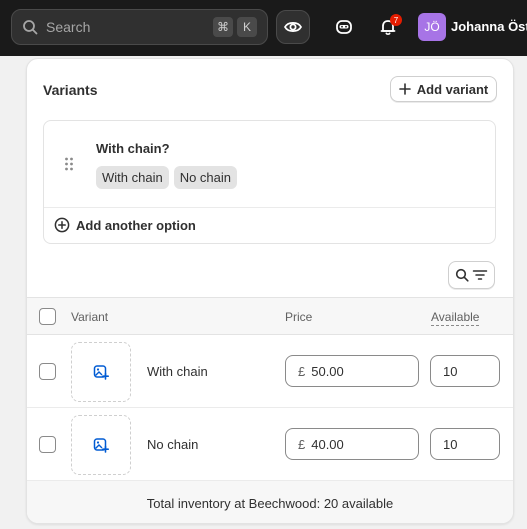 Image resolution: width=527 pixels, height=529 pixels. What do you see at coordinates (480, 275) in the screenshot?
I see `filter-icon` at bounding box center [480, 275].